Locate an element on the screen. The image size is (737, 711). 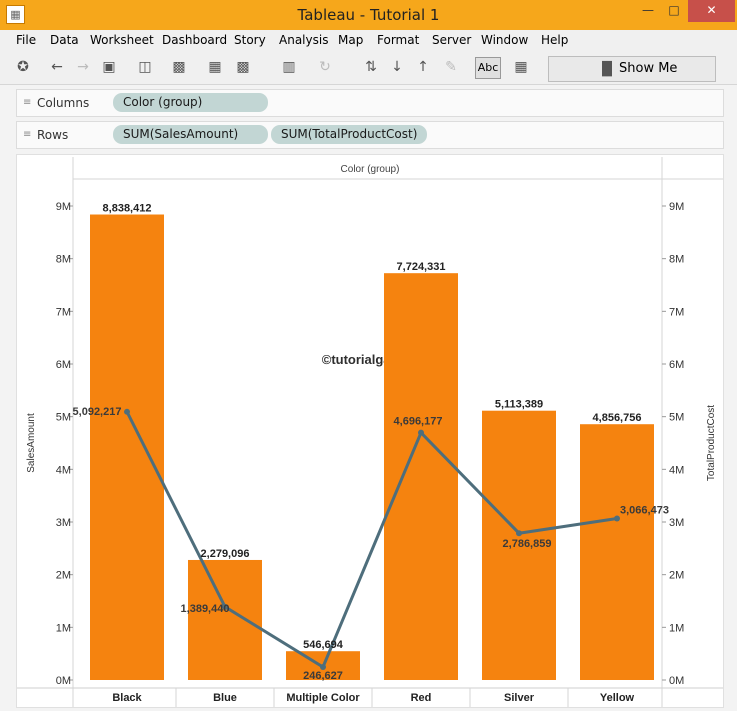
duplicate-sheet-icon: ▦ is located at coordinates (215, 67).